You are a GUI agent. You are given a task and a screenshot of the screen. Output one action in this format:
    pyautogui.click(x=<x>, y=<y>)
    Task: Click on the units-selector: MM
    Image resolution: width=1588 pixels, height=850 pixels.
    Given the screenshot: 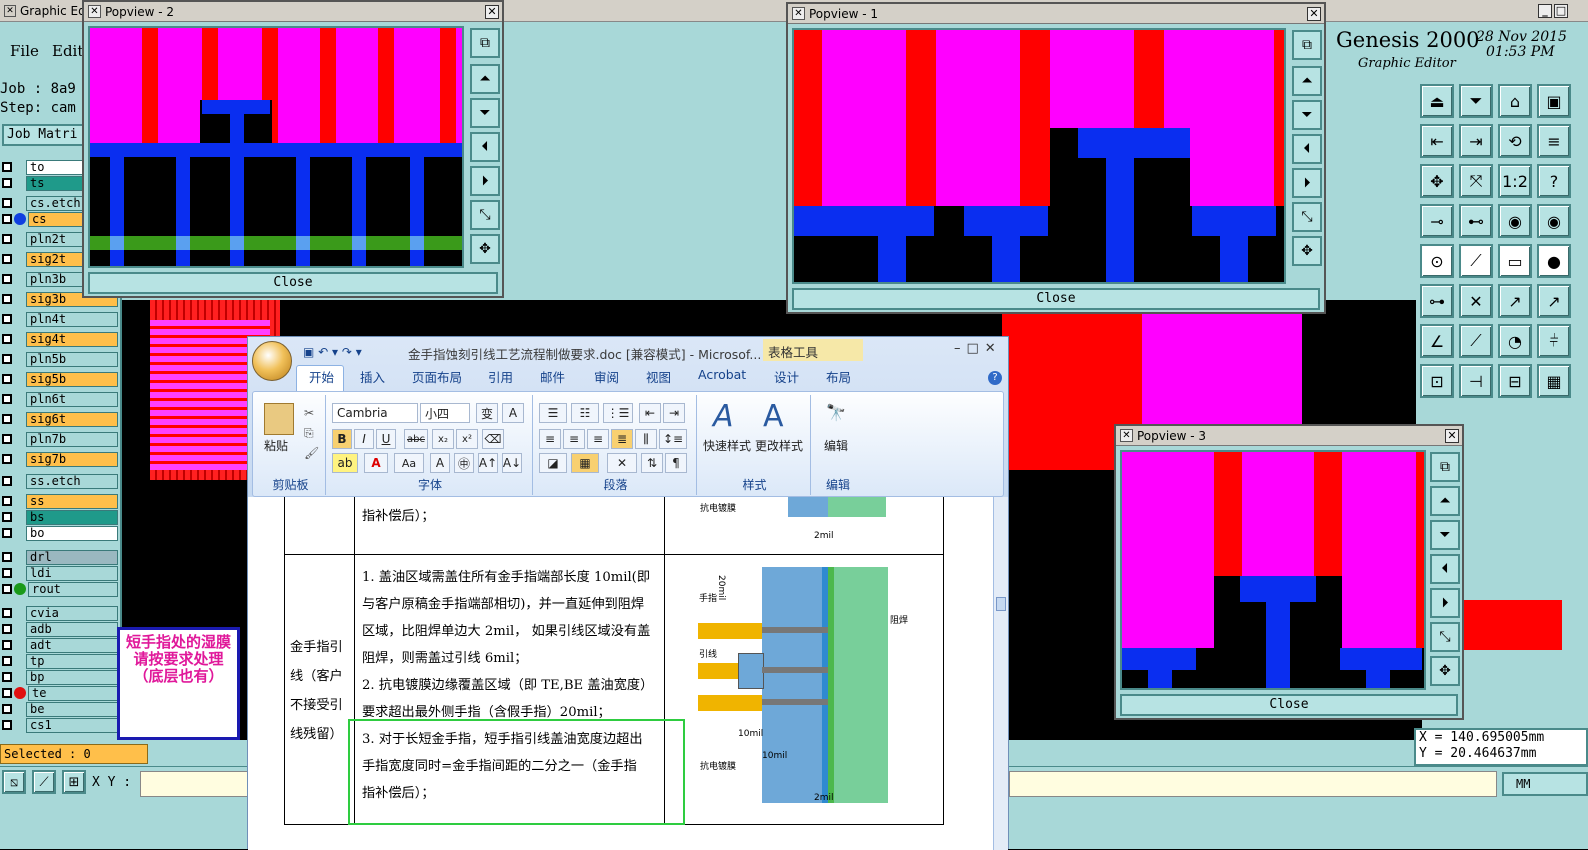 What is the action you would take?
    pyautogui.click(x=1545, y=784)
    